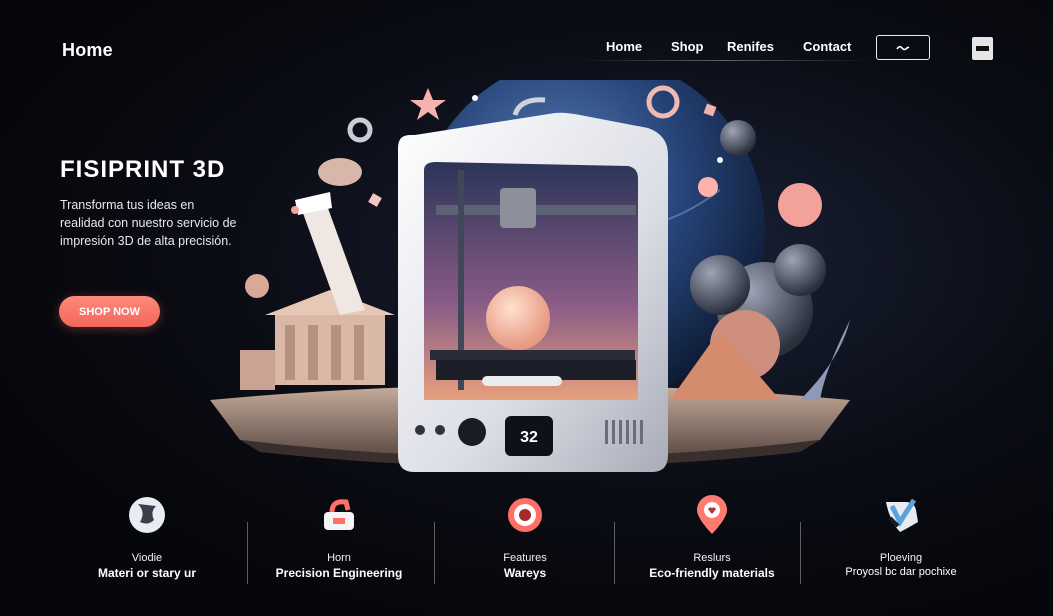  Describe the element at coordinates (147, 536) in the screenshot. I see `feature-materials: Viodie Materi or stary ur` at that location.